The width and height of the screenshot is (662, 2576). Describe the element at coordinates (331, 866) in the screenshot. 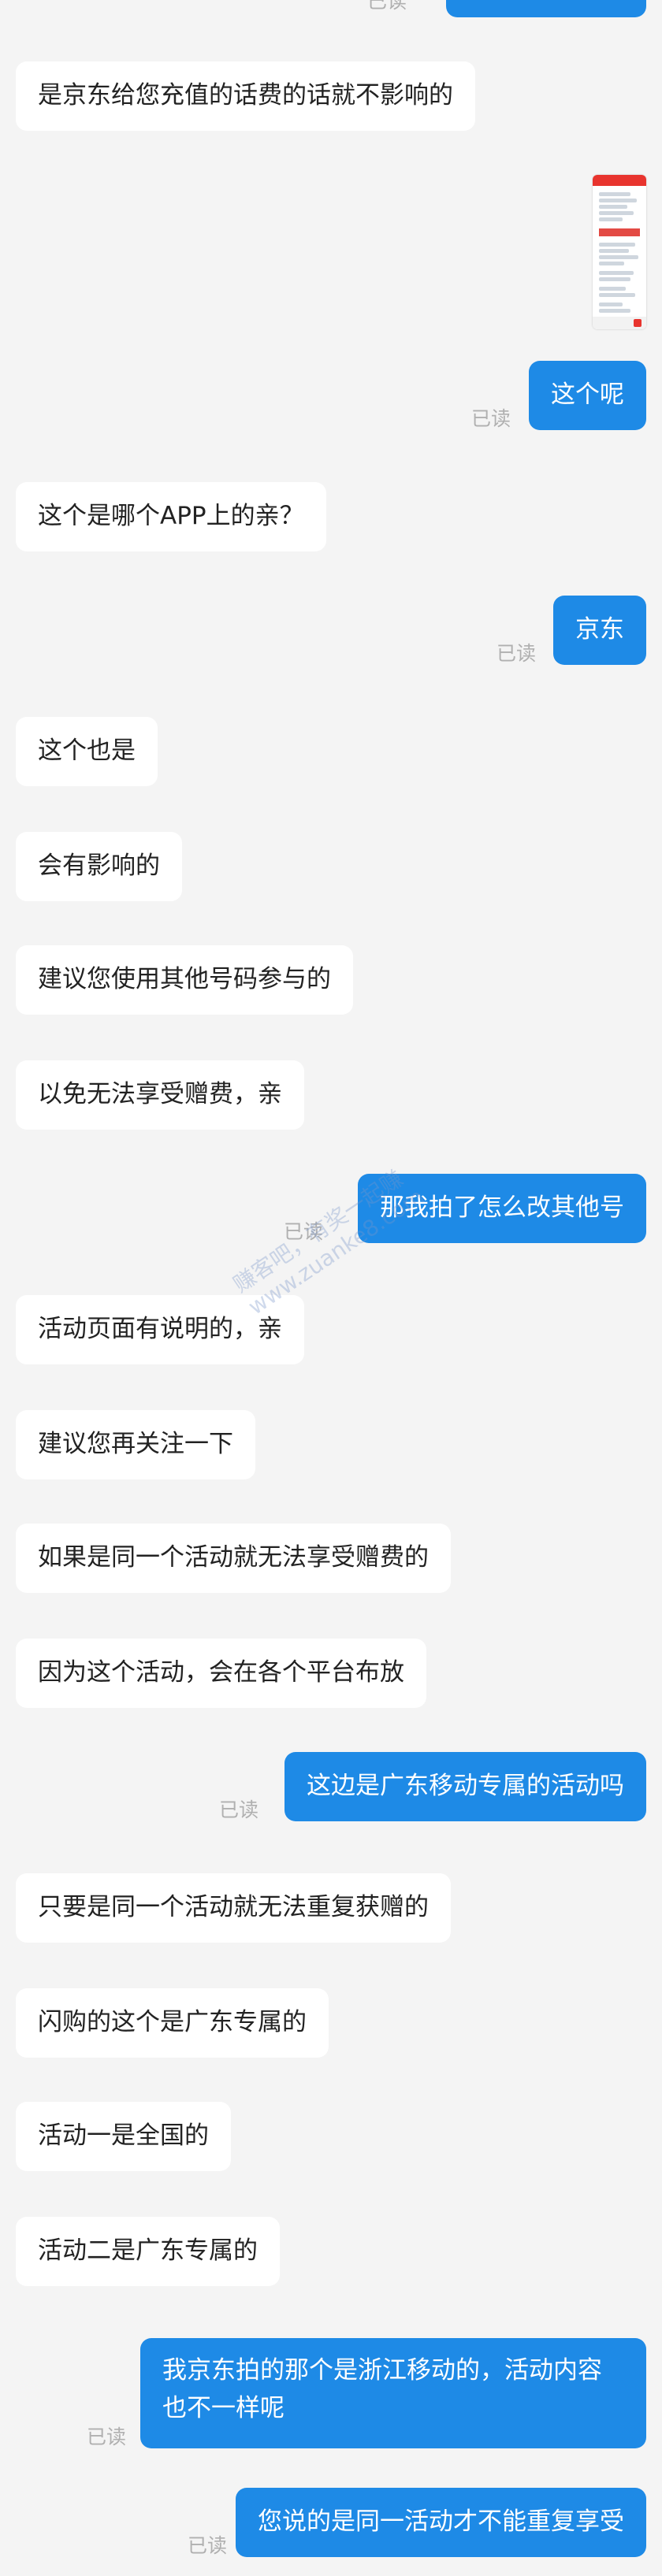

I see `incoming-message-row: 会有影响的` at that location.